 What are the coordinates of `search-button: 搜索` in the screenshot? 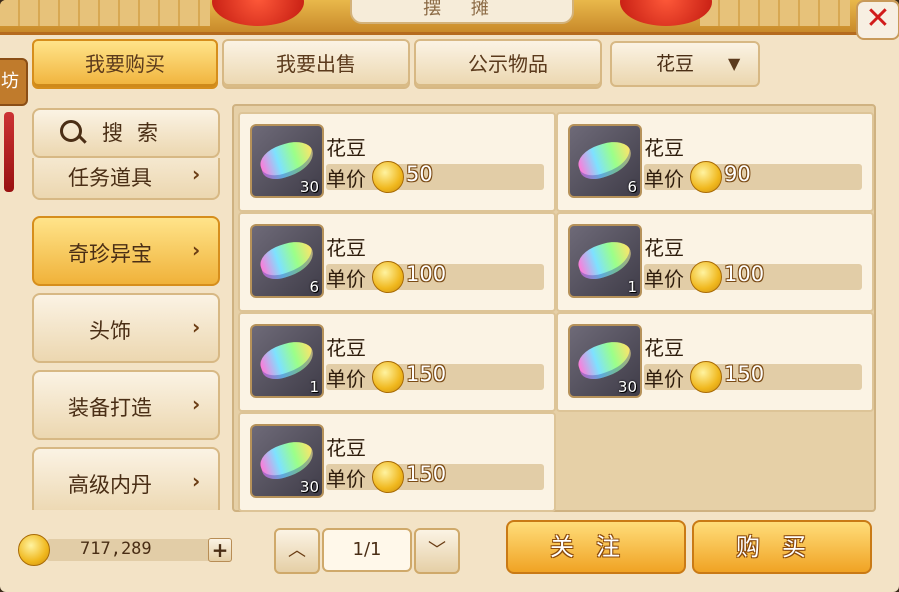 It's located at (126, 133).